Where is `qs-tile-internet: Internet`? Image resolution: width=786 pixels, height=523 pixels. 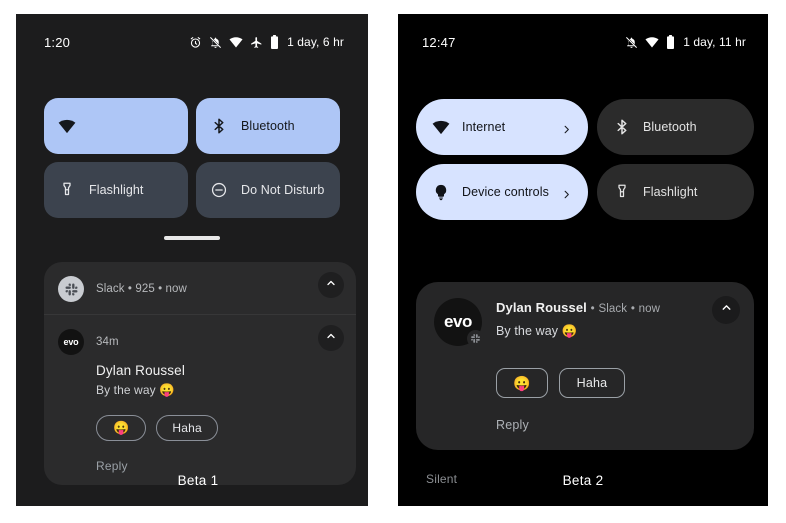 qs-tile-internet: Internet is located at coordinates (502, 127).